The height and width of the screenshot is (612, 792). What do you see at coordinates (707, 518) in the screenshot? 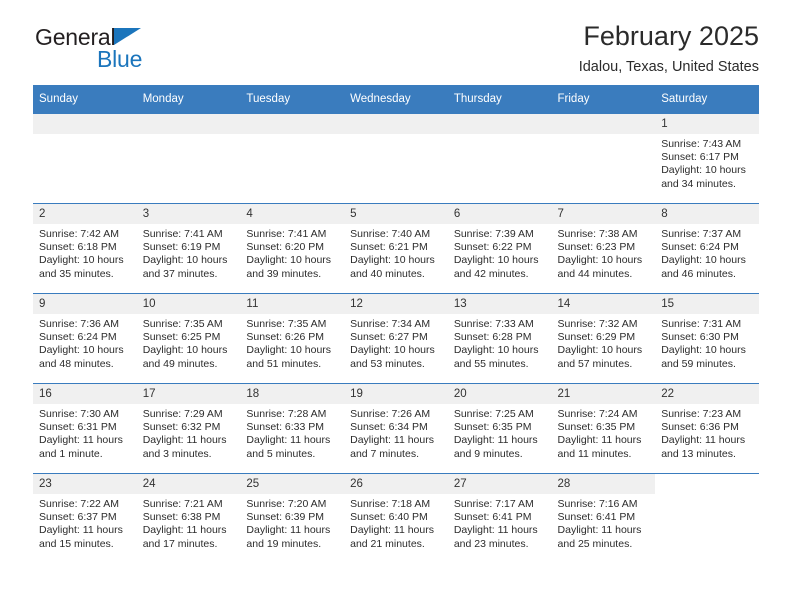
I see `empty-cell-filler` at bounding box center [707, 518].